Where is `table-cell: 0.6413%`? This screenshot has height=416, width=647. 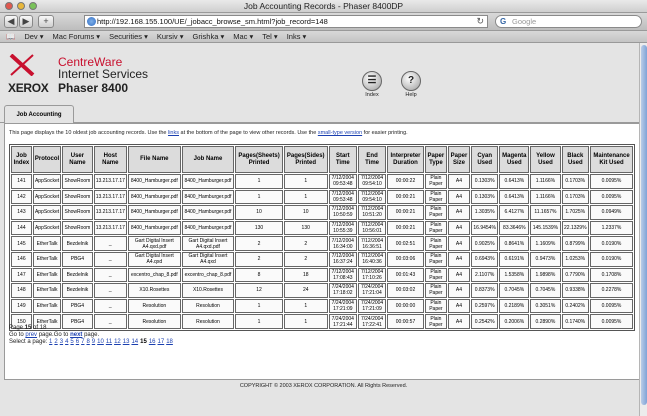
table-cell: 0.6413% is located at coordinates (514, 197).